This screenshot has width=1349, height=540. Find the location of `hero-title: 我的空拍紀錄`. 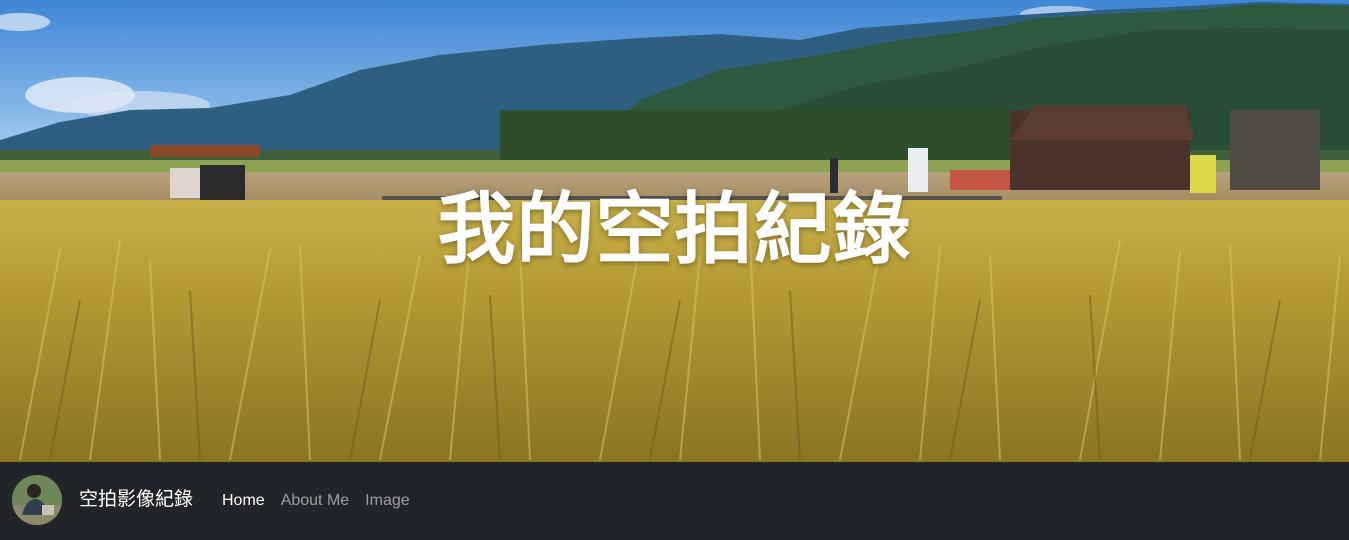

hero-title: 我的空拍紀錄 is located at coordinates (674, 230).